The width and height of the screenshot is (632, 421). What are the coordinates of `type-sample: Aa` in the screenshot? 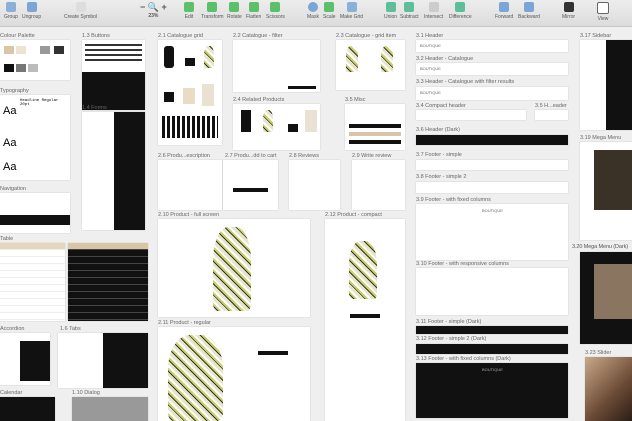 It's located at (10, 111).